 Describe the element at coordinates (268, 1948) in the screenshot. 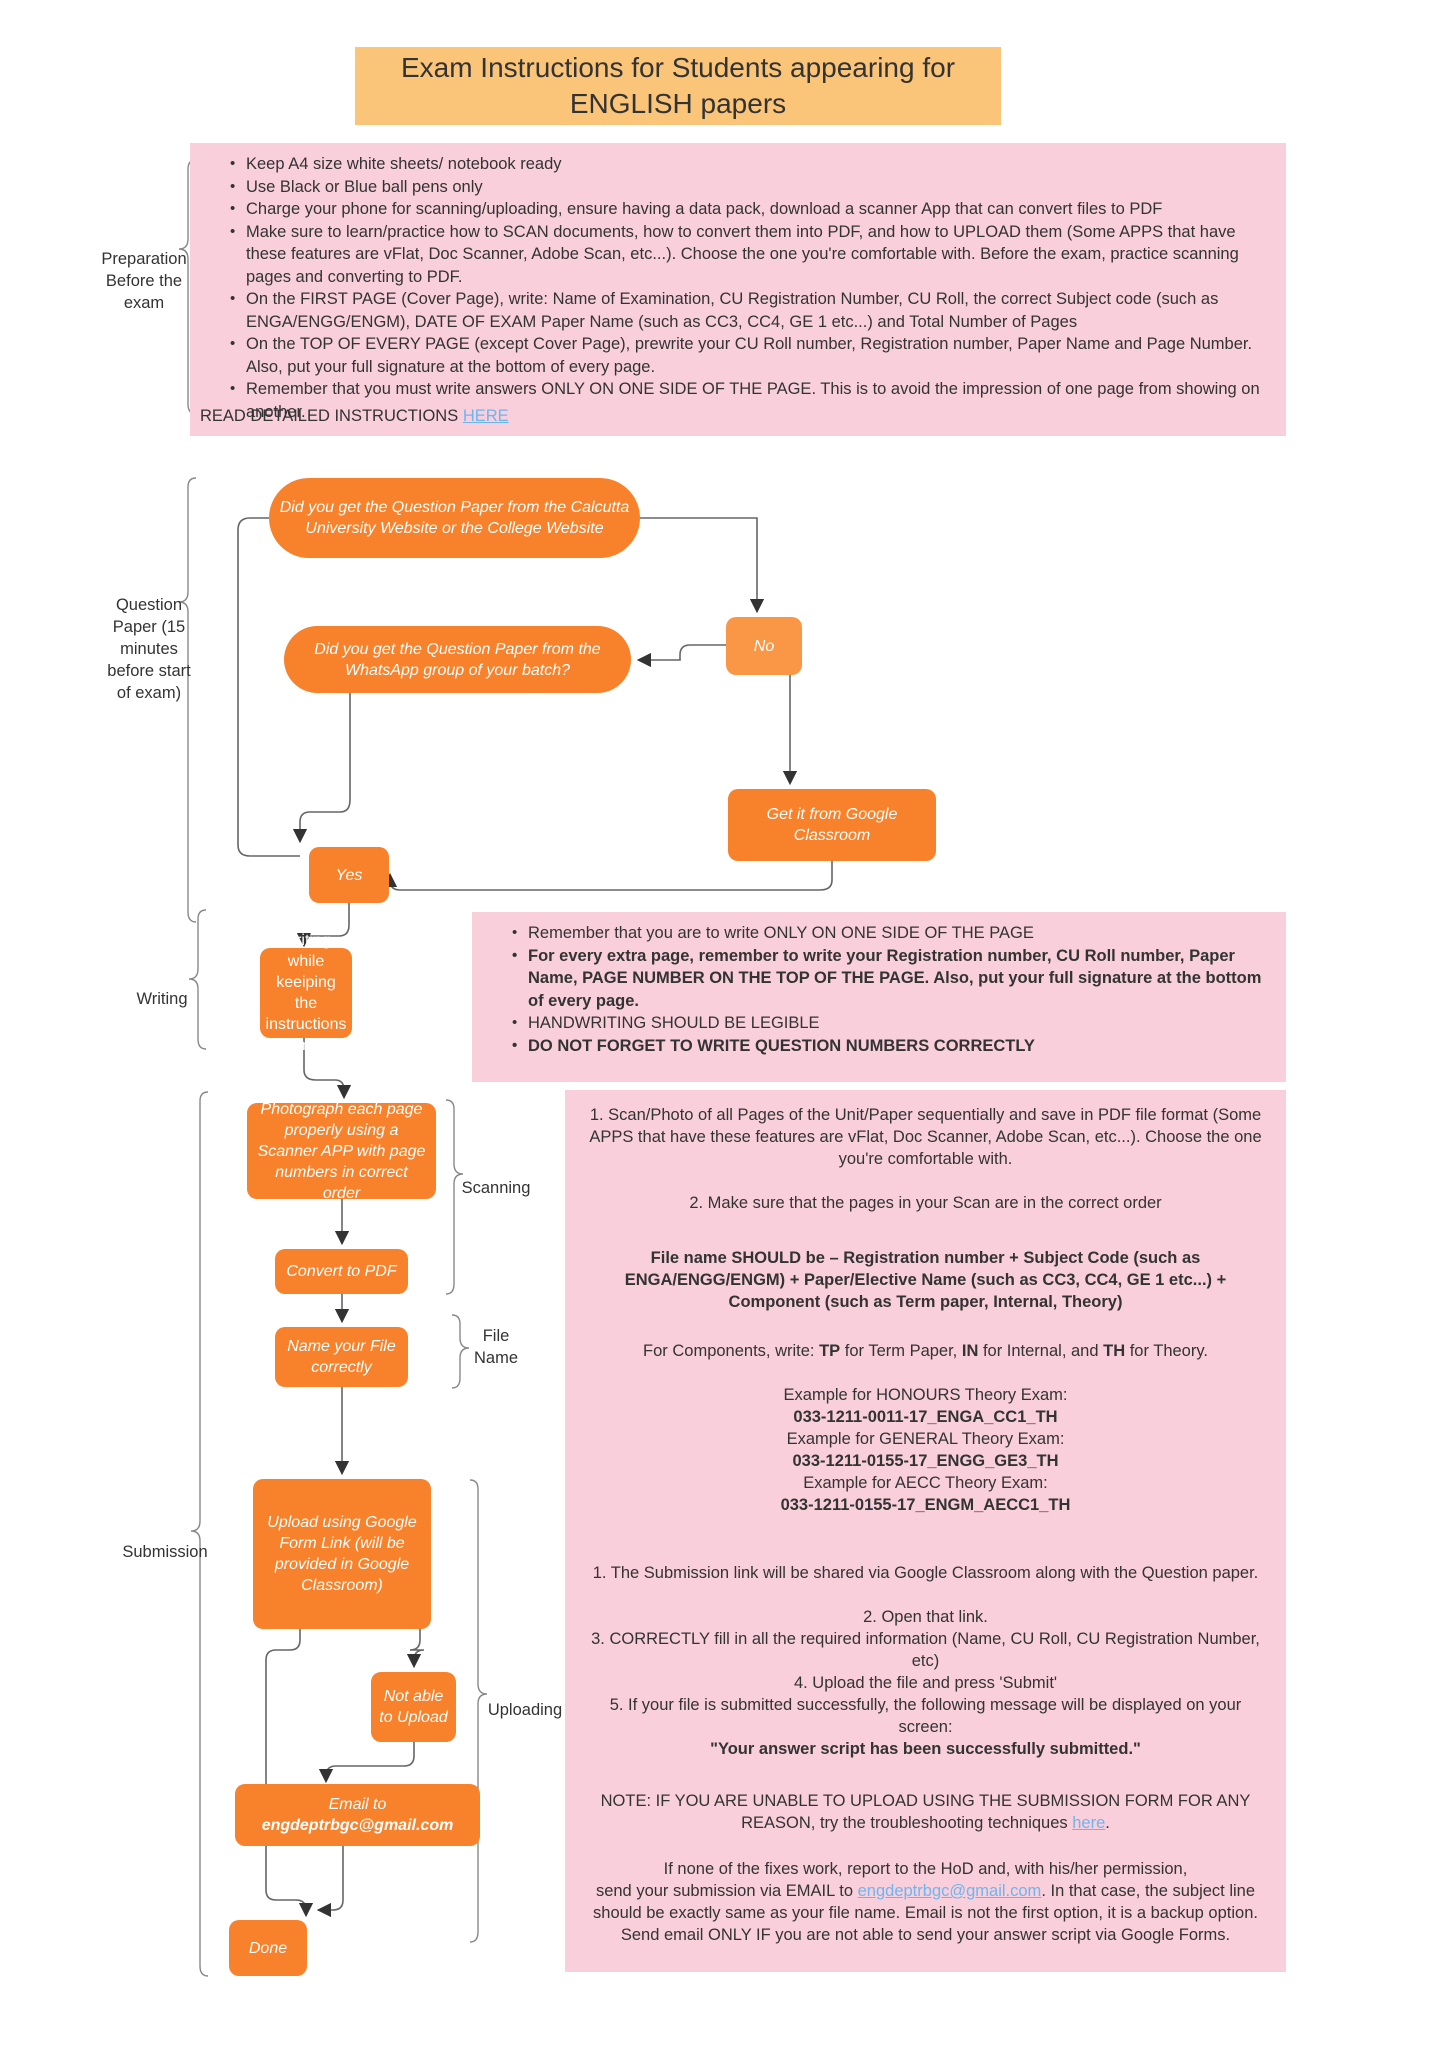

I see `node-done: Done` at that location.